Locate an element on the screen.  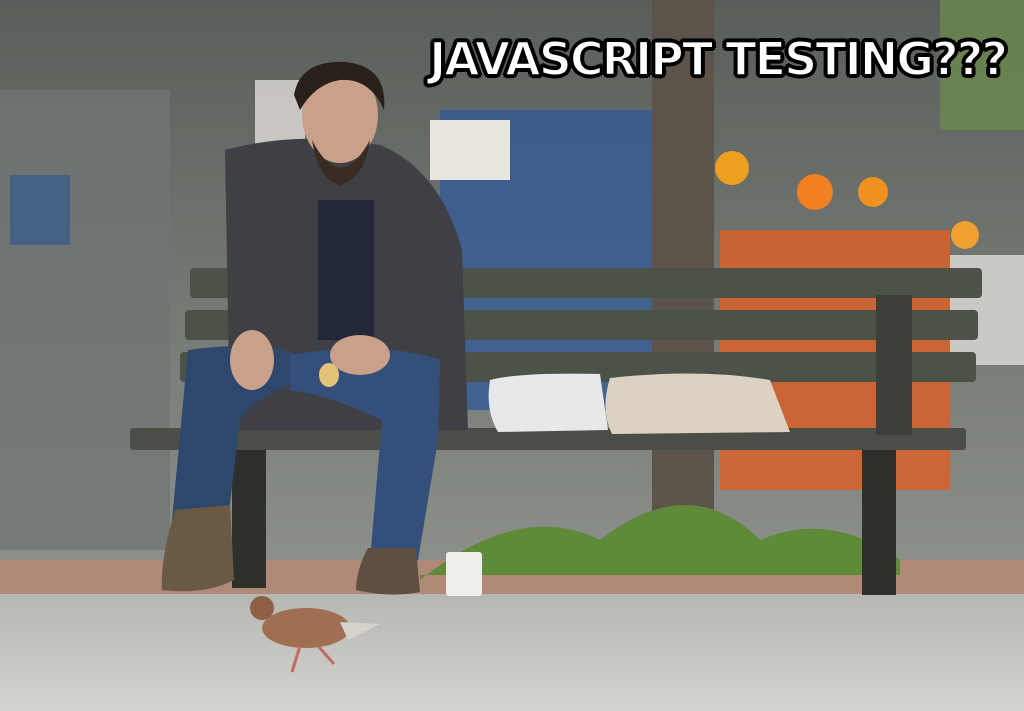
plastic-bag is located at coordinates (548, 402).